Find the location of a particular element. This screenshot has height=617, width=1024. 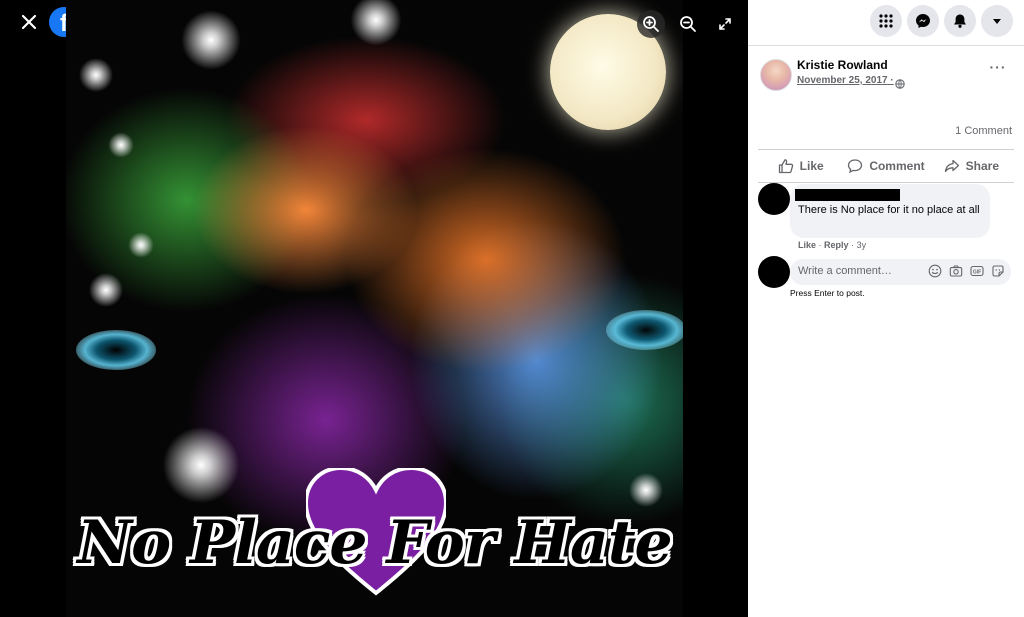

topbar-divider is located at coordinates (886, 45).